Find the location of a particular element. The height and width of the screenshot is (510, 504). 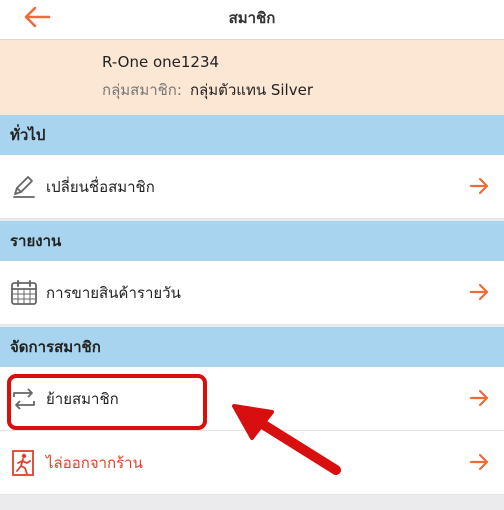

move-member-row: ย้ายสมาชิก is located at coordinates (252, 399).